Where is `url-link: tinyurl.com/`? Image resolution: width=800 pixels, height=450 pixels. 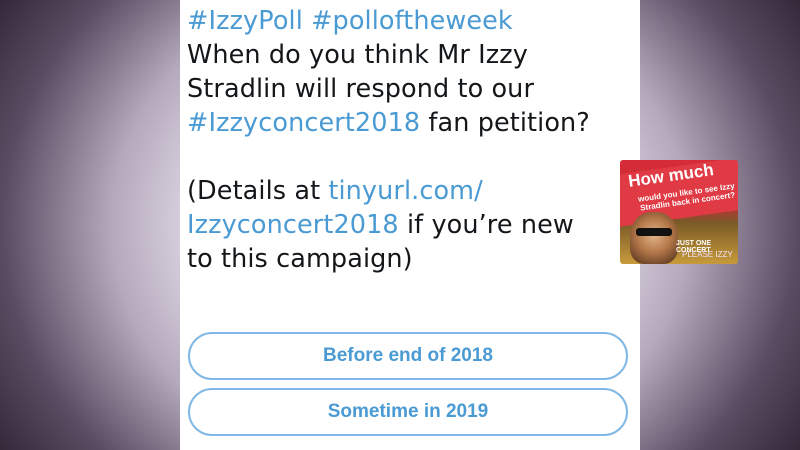
url-link: tinyurl.com/ is located at coordinates (405, 191).